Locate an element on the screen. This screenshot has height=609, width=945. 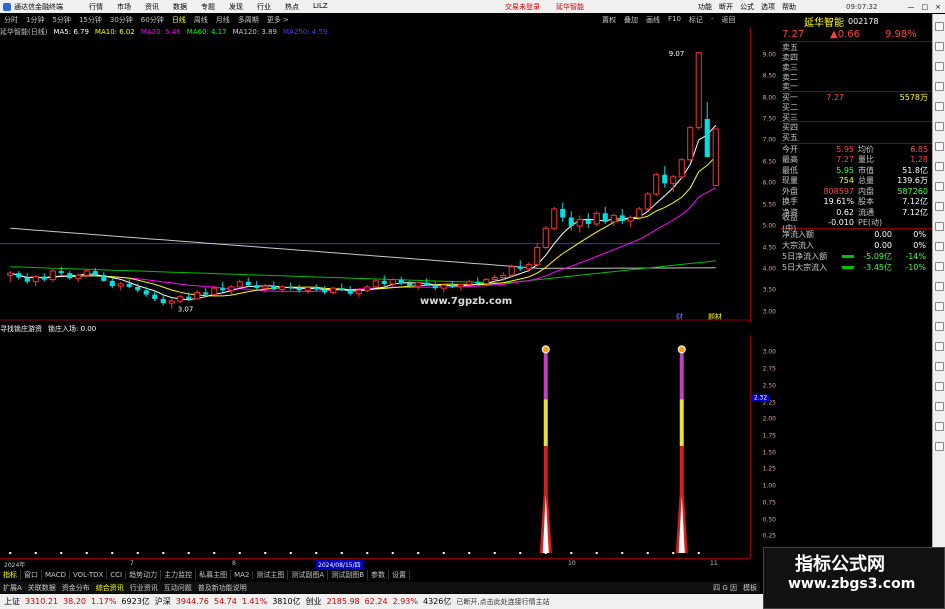
info-tab: 综合资讯 is located at coordinates (110, 588).